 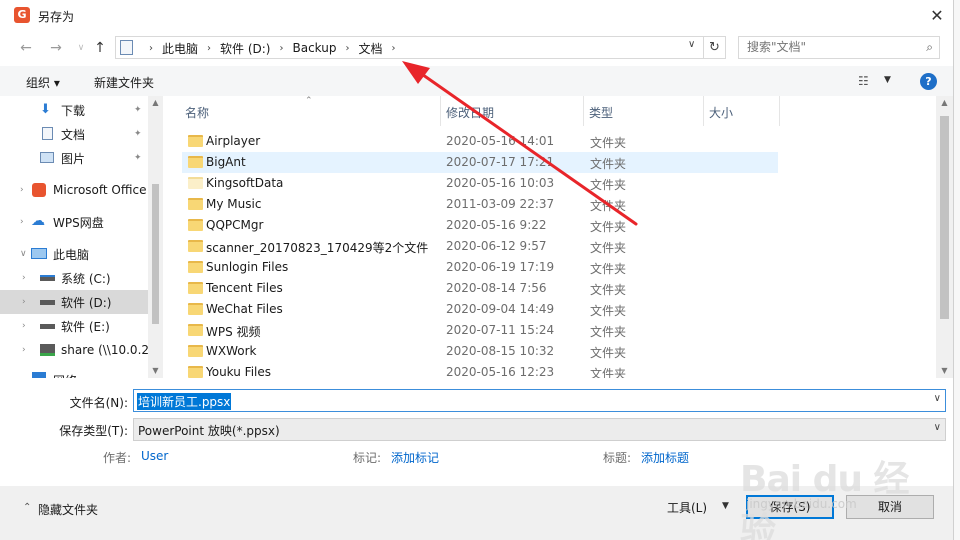 I want to click on filename-input: 培训新员工.ppsx, so click(x=184, y=401).